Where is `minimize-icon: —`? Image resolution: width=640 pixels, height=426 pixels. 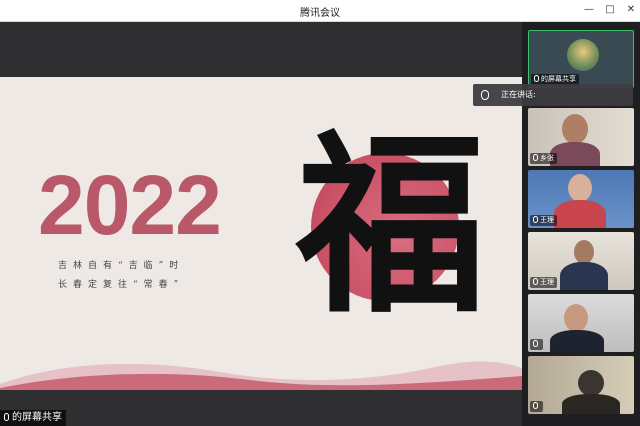 minimize-icon: — is located at coordinates (589, 10).